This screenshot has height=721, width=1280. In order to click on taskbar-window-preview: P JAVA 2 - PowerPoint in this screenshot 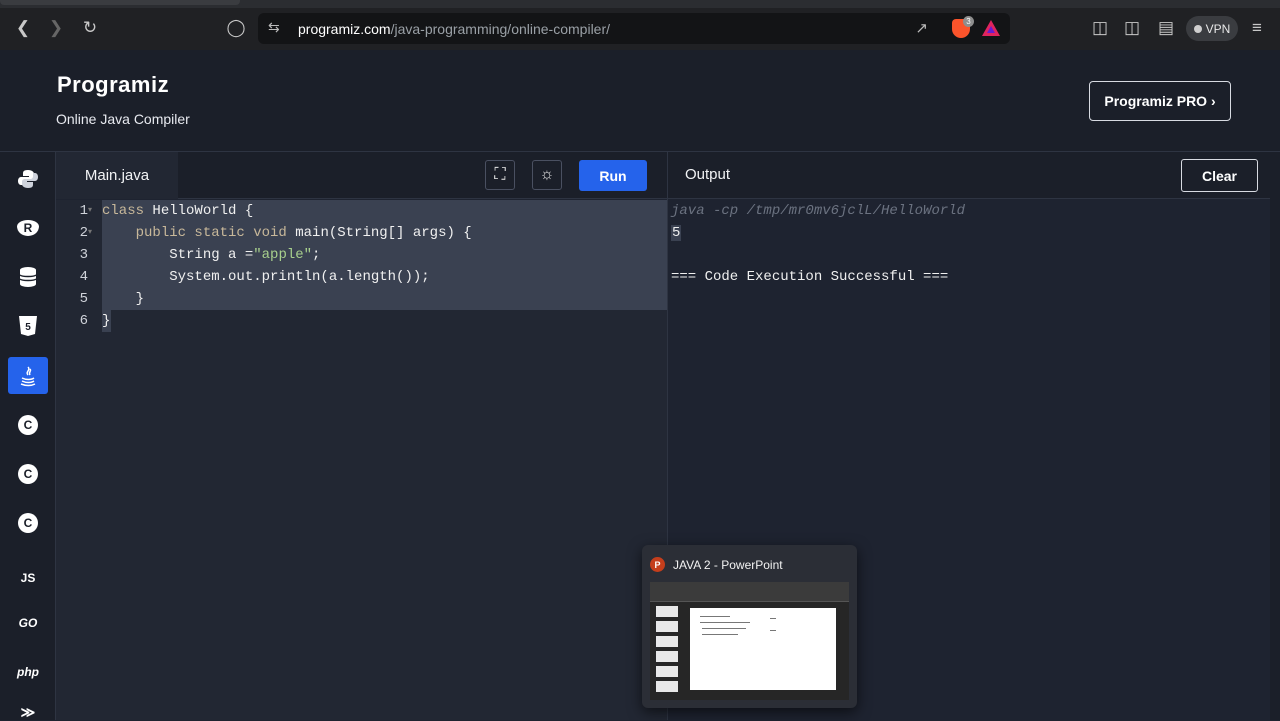, I will do `click(749, 626)`.